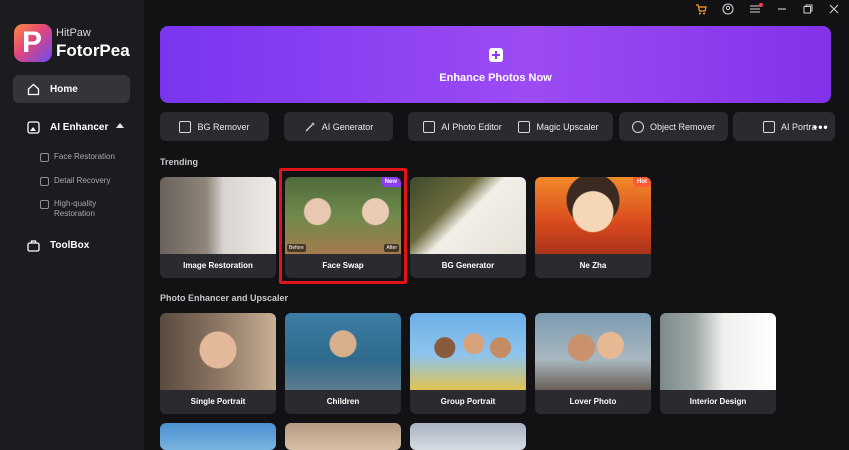 This screenshot has height=450, width=849. I want to click on app-logo: P, so click(33, 43).